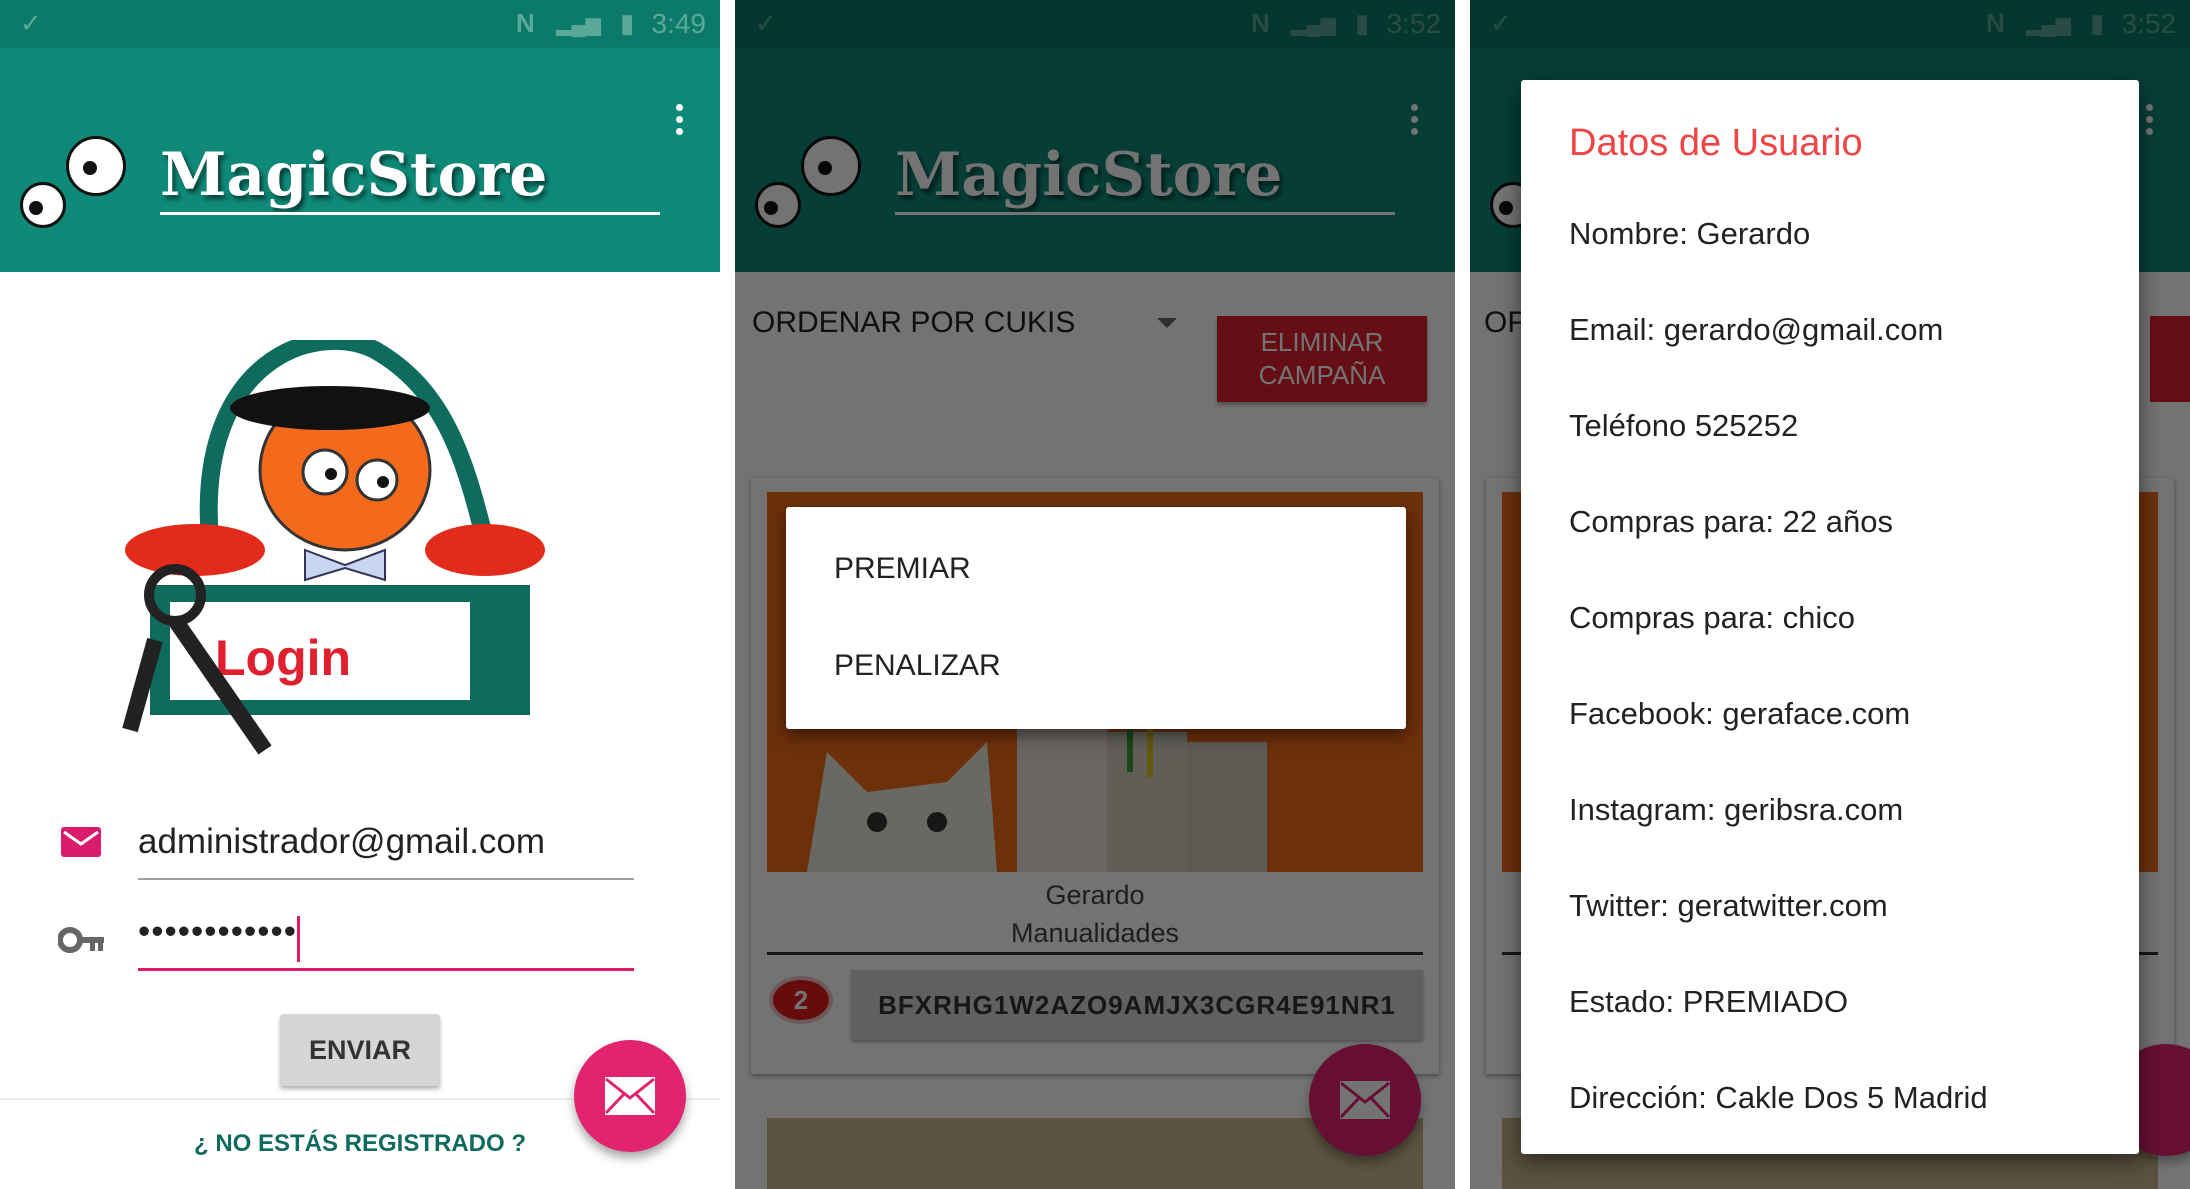 The height and width of the screenshot is (1189, 2190). Describe the element at coordinates (360, 1050) in the screenshot. I see `submit-button: ENVIAR` at that location.